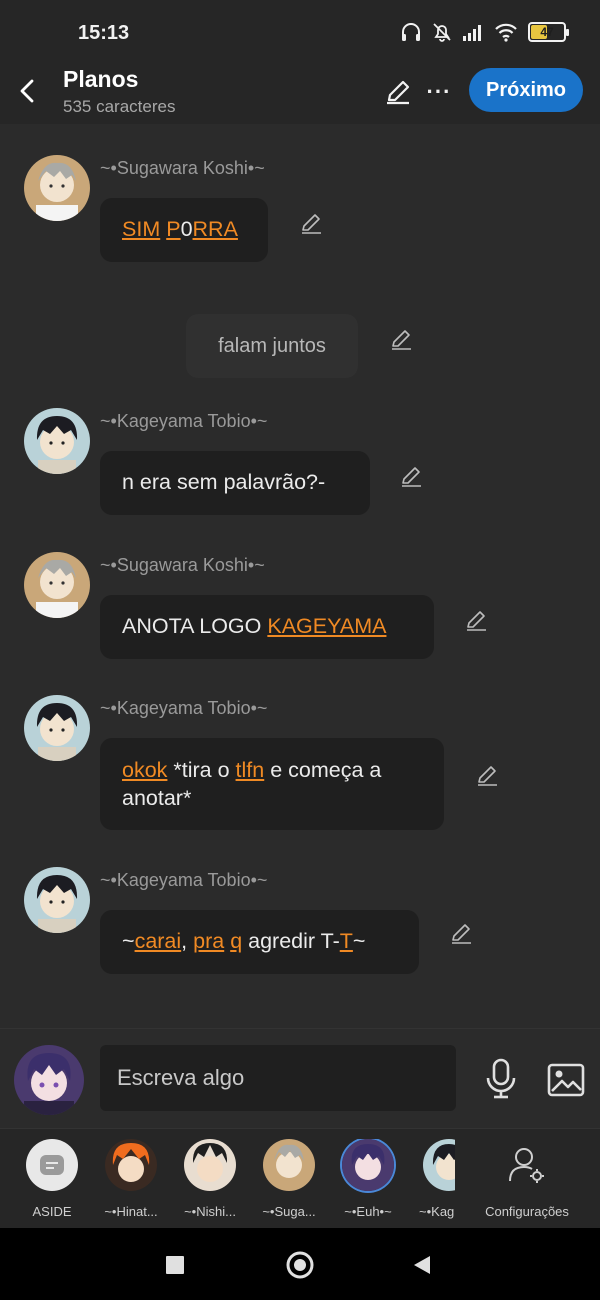 This screenshot has height=1300, width=600. What do you see at coordinates (272, 784) in the screenshot?
I see `message-bubble: okok *tira o tlfn e começa a anotar*` at bounding box center [272, 784].